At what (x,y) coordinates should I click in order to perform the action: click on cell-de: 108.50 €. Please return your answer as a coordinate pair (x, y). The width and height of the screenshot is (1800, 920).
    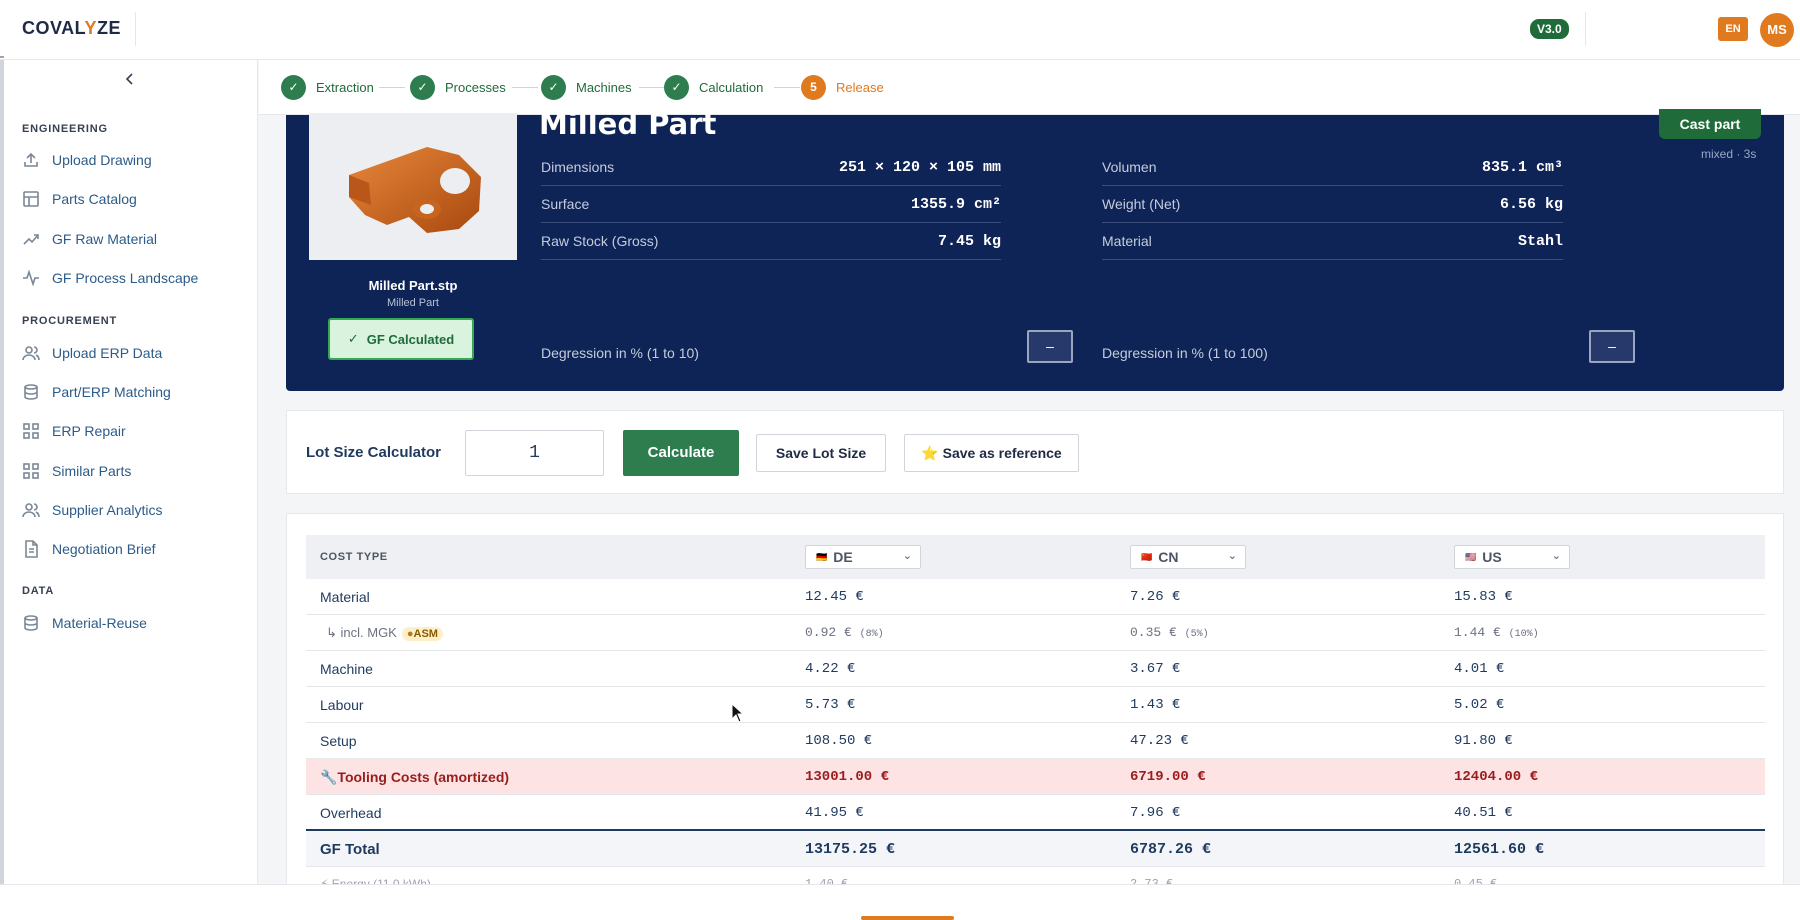
    Looking at the image, I should click on (839, 741).